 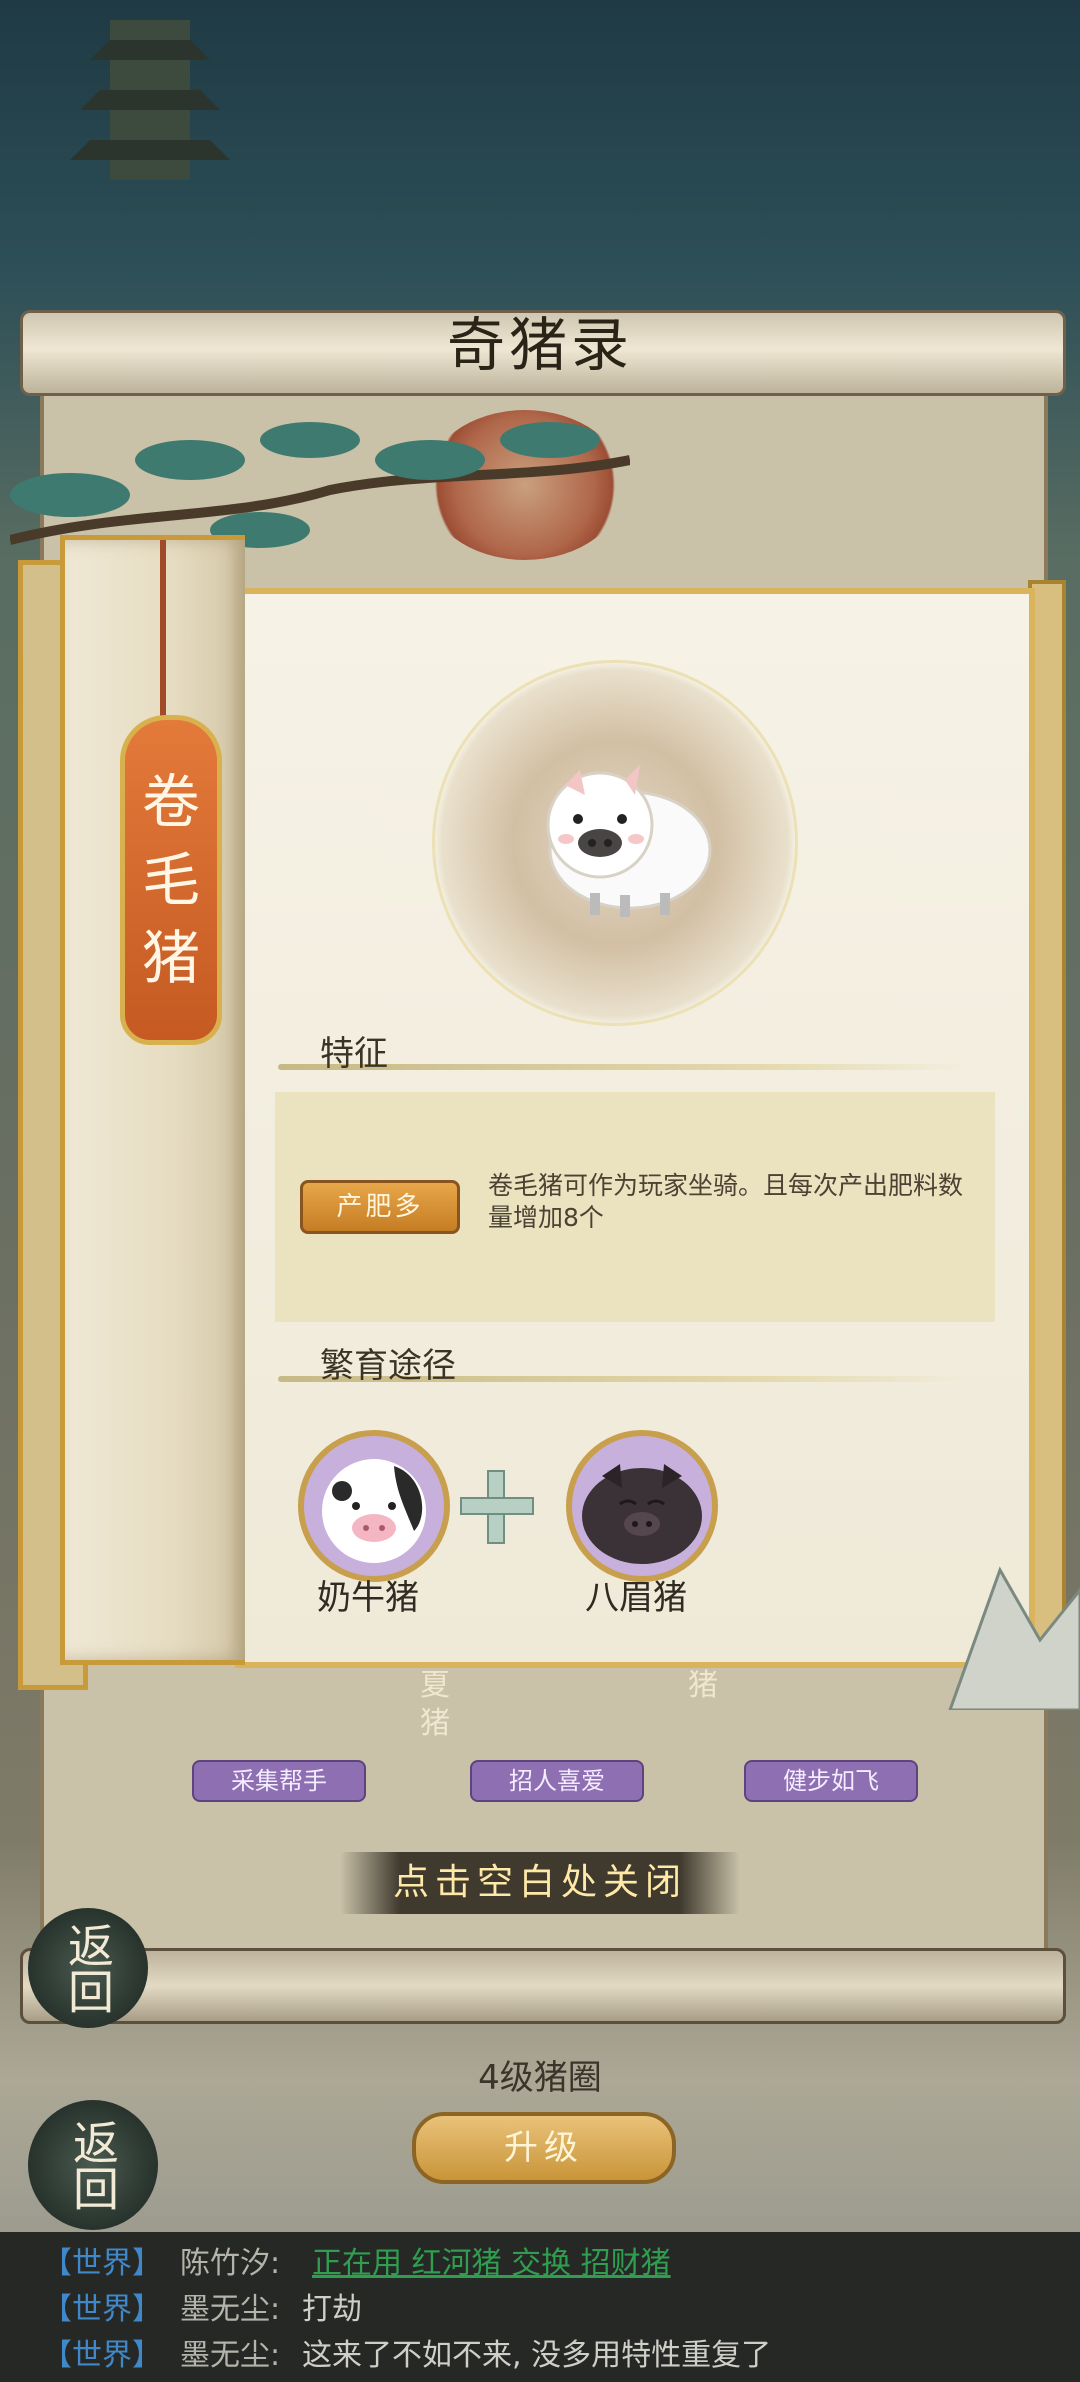 I want to click on breeding-section-header: 繁育途径, so click(x=628, y=1365).